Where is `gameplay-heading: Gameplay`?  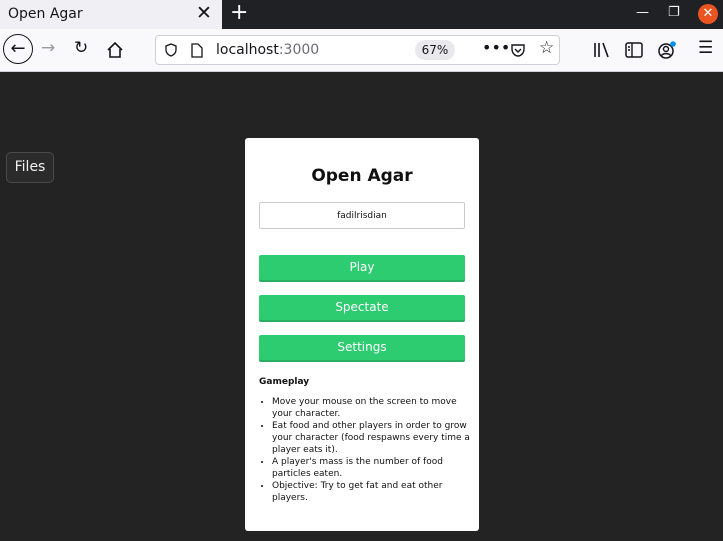
gameplay-heading: Gameplay is located at coordinates (284, 382).